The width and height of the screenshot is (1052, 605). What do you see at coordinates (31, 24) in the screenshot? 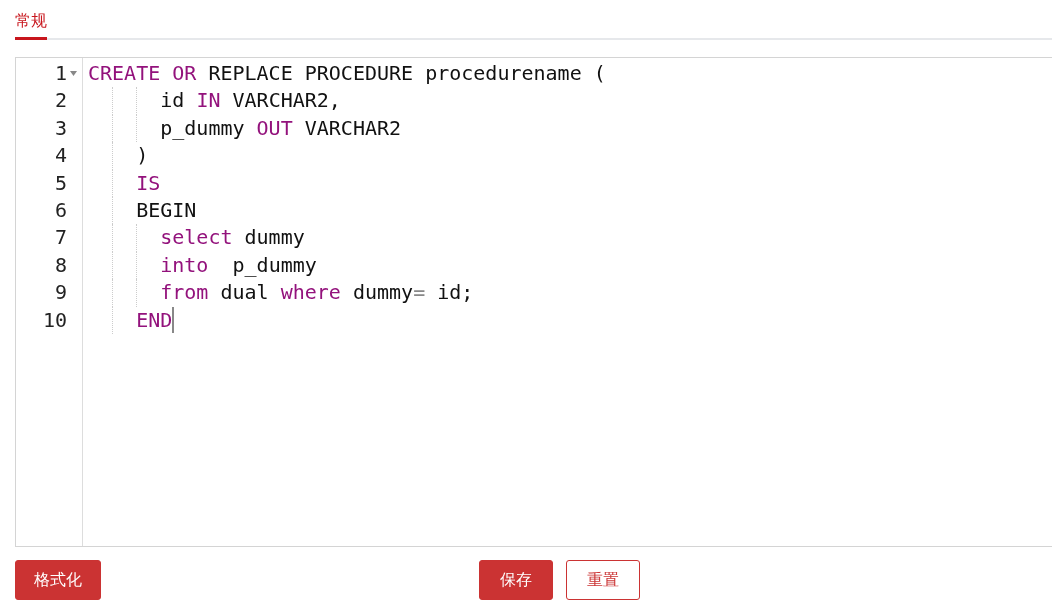
I see `tab: 常规` at bounding box center [31, 24].